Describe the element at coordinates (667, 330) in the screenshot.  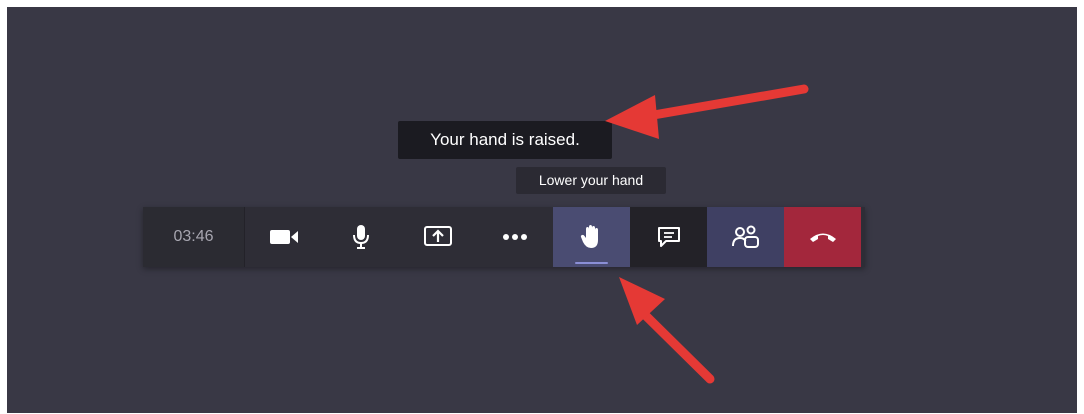
I see `annotation-arrow-bottom` at that location.